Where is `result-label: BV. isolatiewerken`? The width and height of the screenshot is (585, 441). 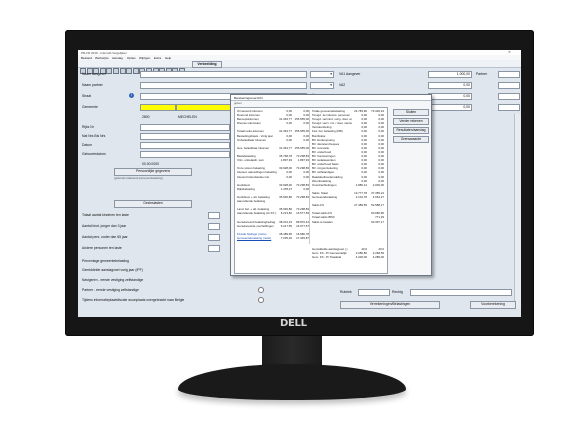 result-label: BV. isolatiewerken is located at coordinates (324, 161).